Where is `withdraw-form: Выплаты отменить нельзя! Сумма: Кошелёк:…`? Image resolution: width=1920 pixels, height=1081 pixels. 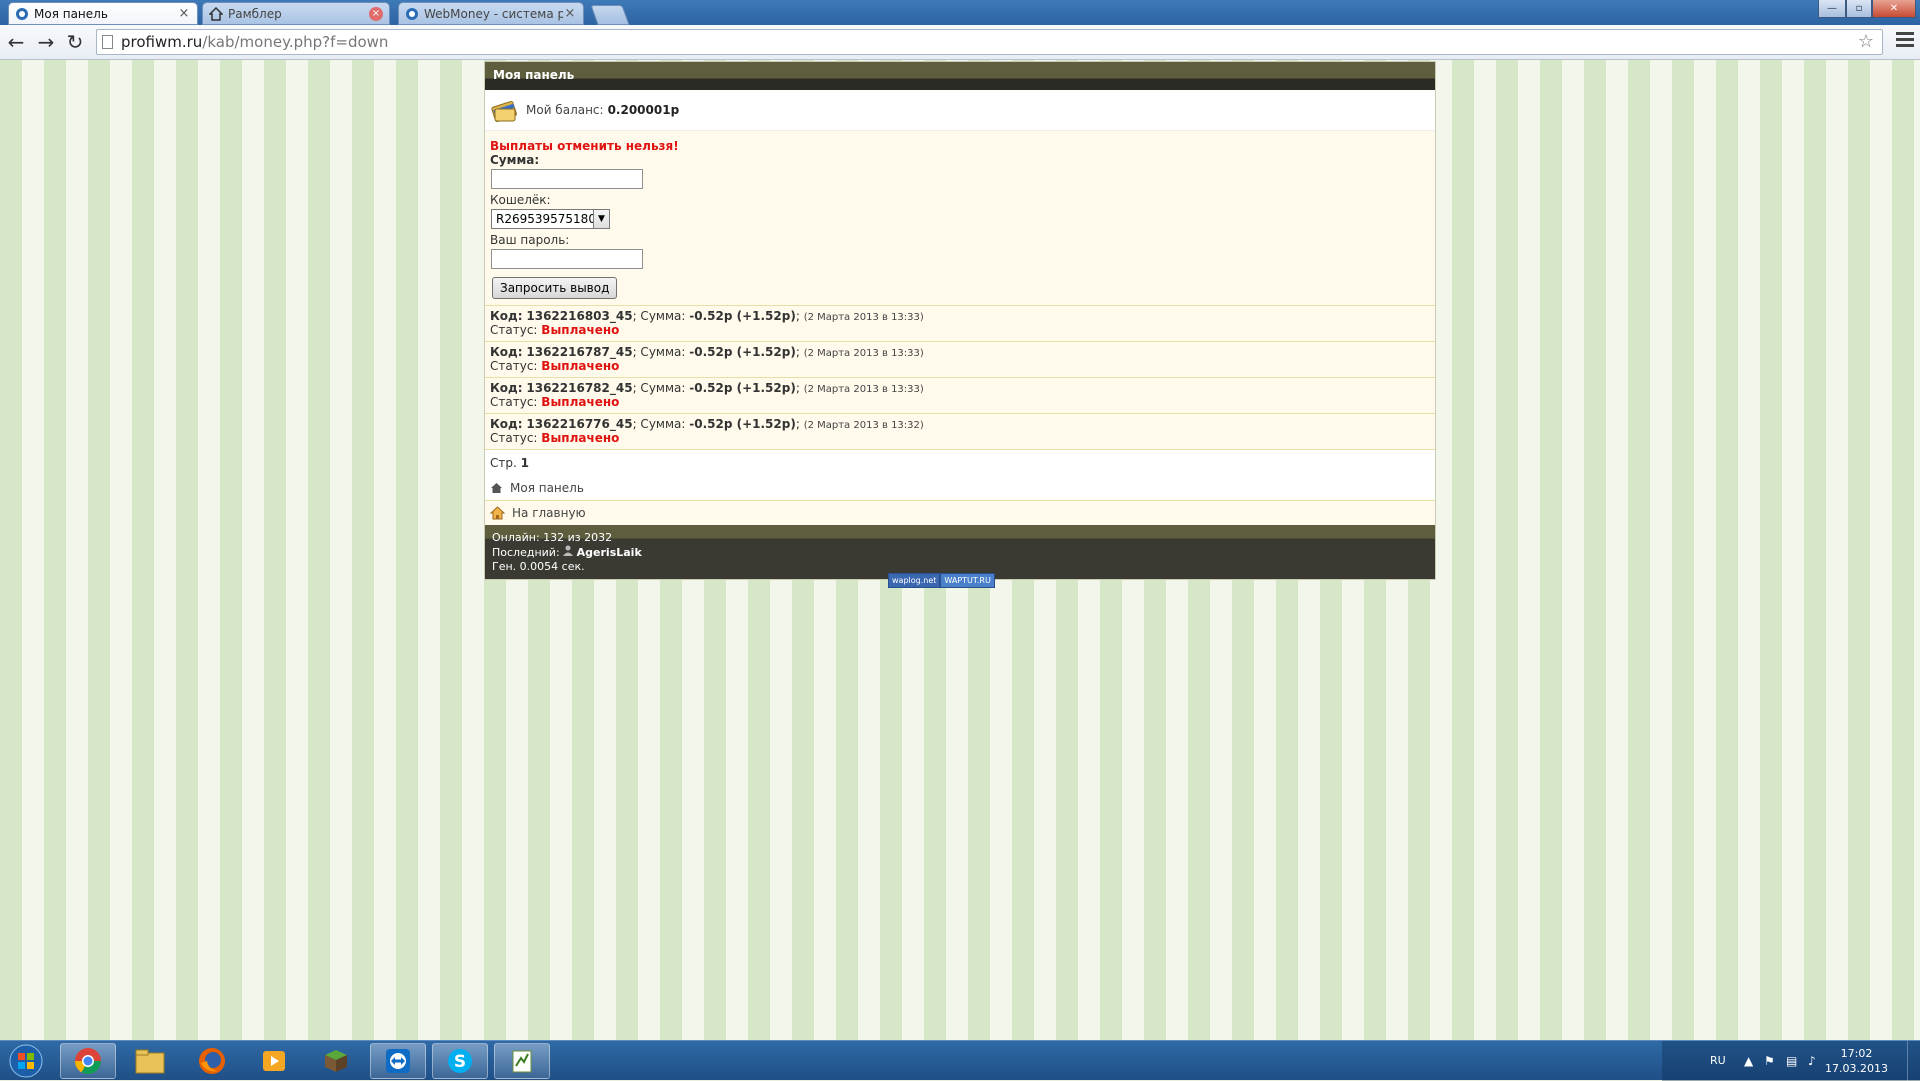 withdraw-form: Выплаты отменить нельзя! Сумма: Кошелёк:… is located at coordinates (960, 218).